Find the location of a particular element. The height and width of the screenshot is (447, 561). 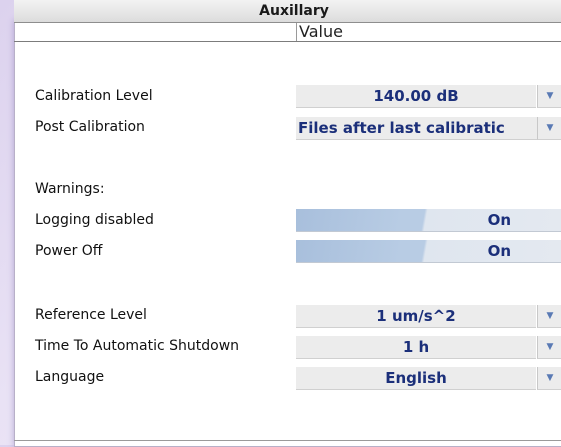

logging-disabled-toggle: On is located at coordinates (428, 220).